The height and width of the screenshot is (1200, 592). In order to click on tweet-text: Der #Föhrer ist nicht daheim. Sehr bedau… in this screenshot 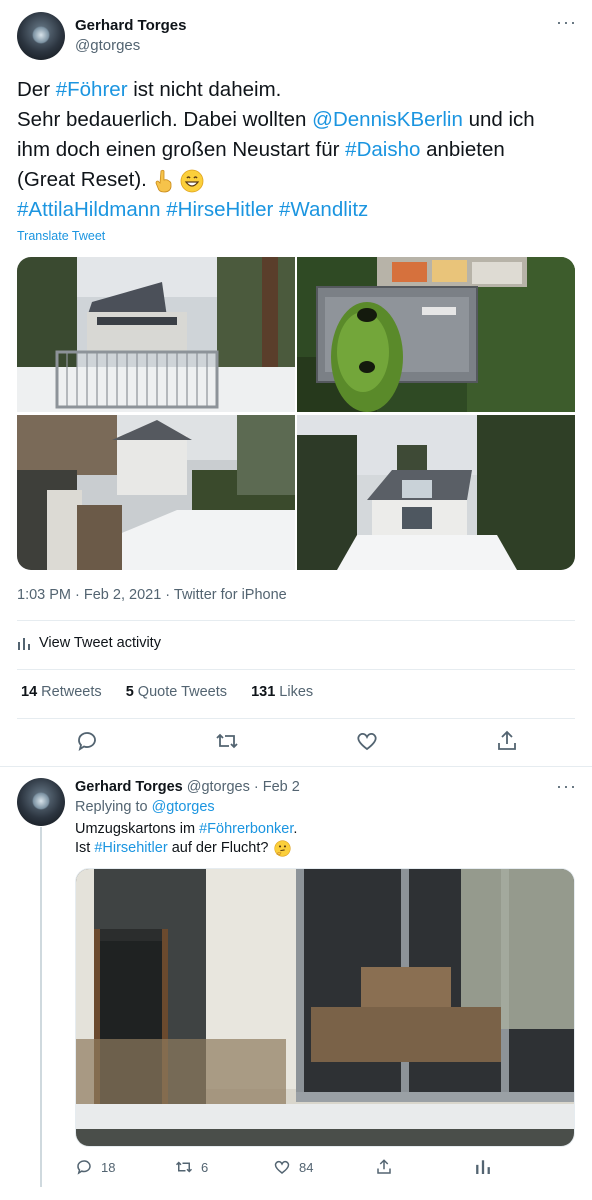, I will do `click(297, 150)`.